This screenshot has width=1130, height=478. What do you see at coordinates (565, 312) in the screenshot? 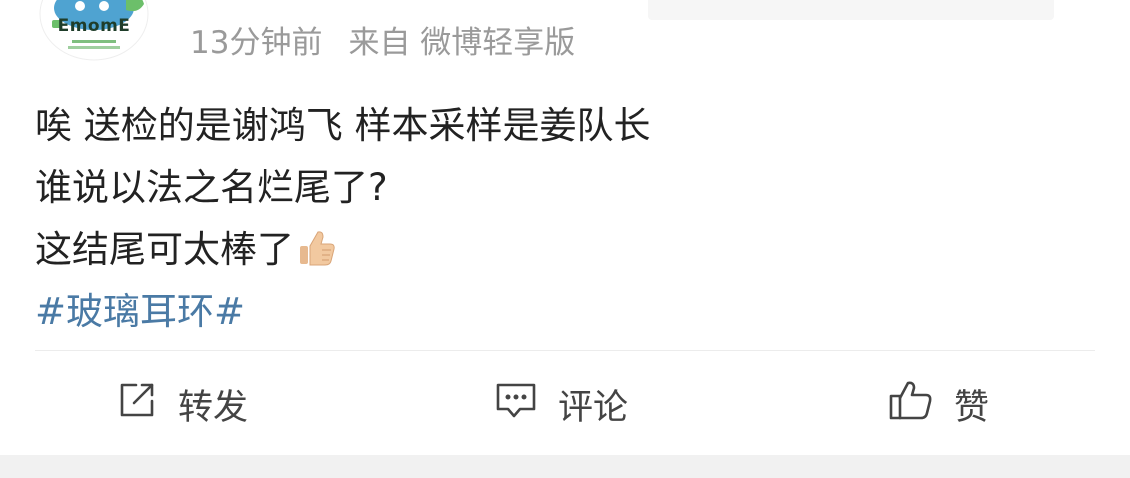
I see `hashtag-link: #玻璃耳环#` at bounding box center [565, 312].